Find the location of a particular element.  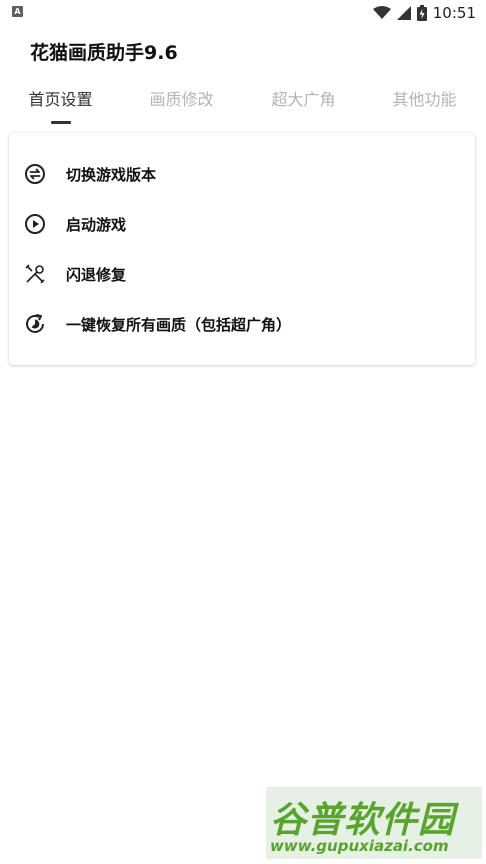

play-icon is located at coordinates (35, 224).